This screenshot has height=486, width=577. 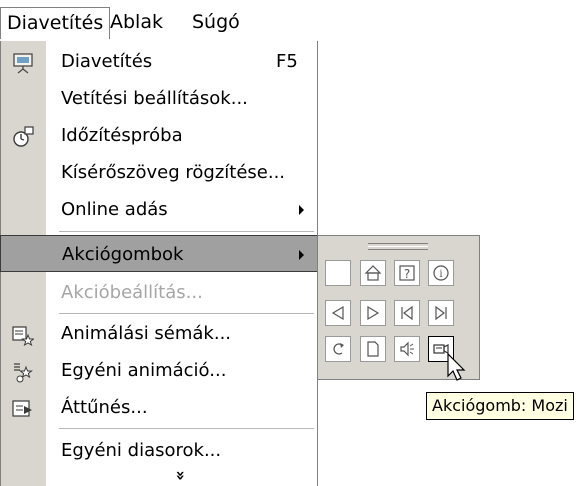 I want to click on action-button-information: i, so click(x=441, y=273).